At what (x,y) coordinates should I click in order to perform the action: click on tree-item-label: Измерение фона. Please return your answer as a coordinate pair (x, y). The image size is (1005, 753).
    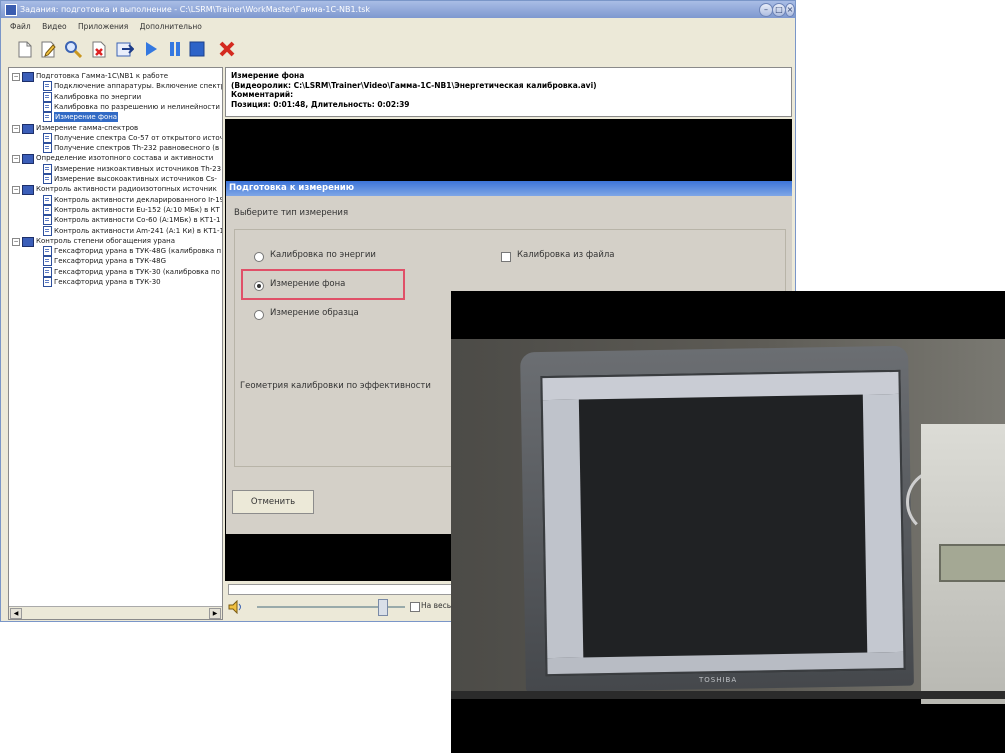
    Looking at the image, I should click on (86, 117).